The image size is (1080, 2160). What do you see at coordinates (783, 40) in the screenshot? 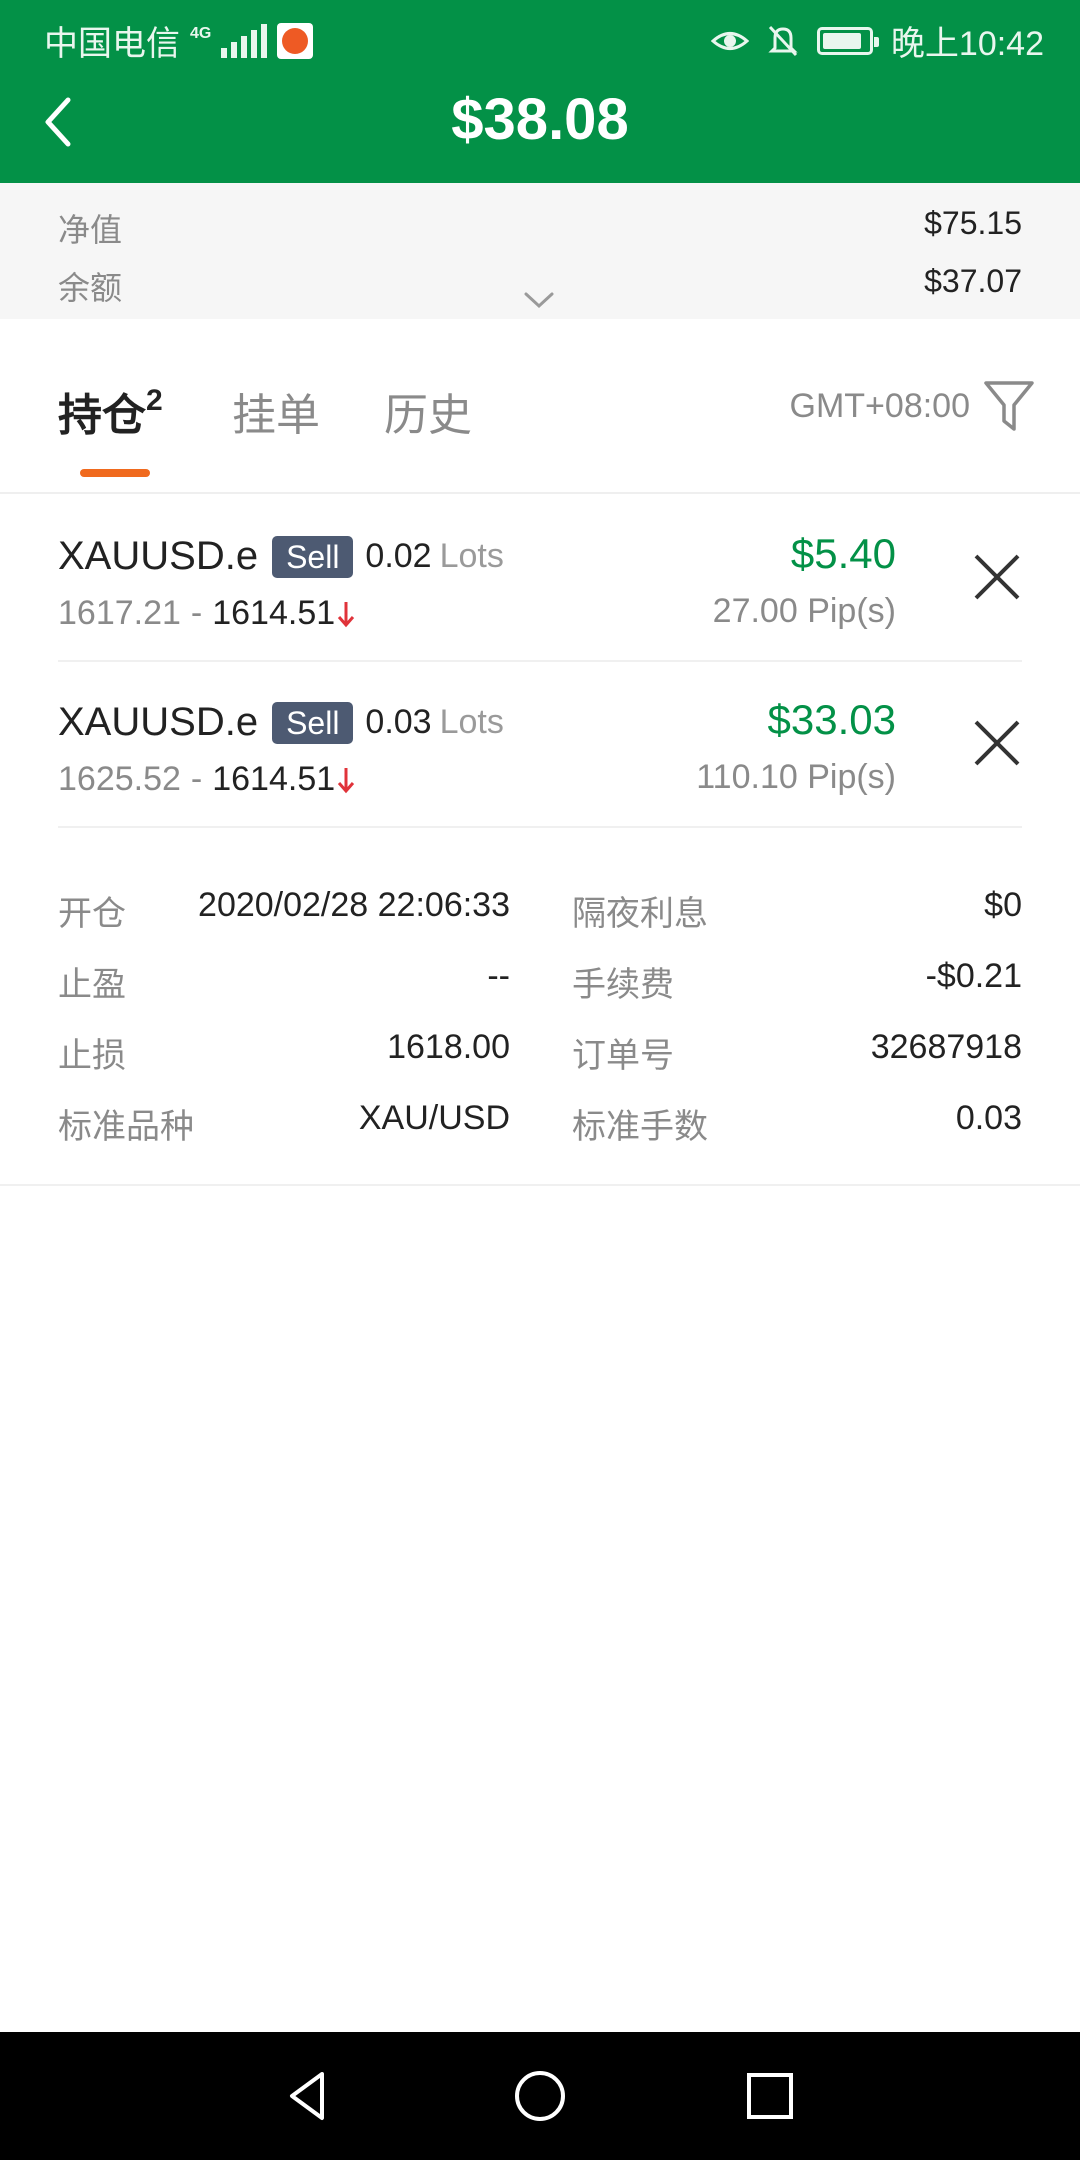
I see `bell-off-icon` at bounding box center [783, 40].